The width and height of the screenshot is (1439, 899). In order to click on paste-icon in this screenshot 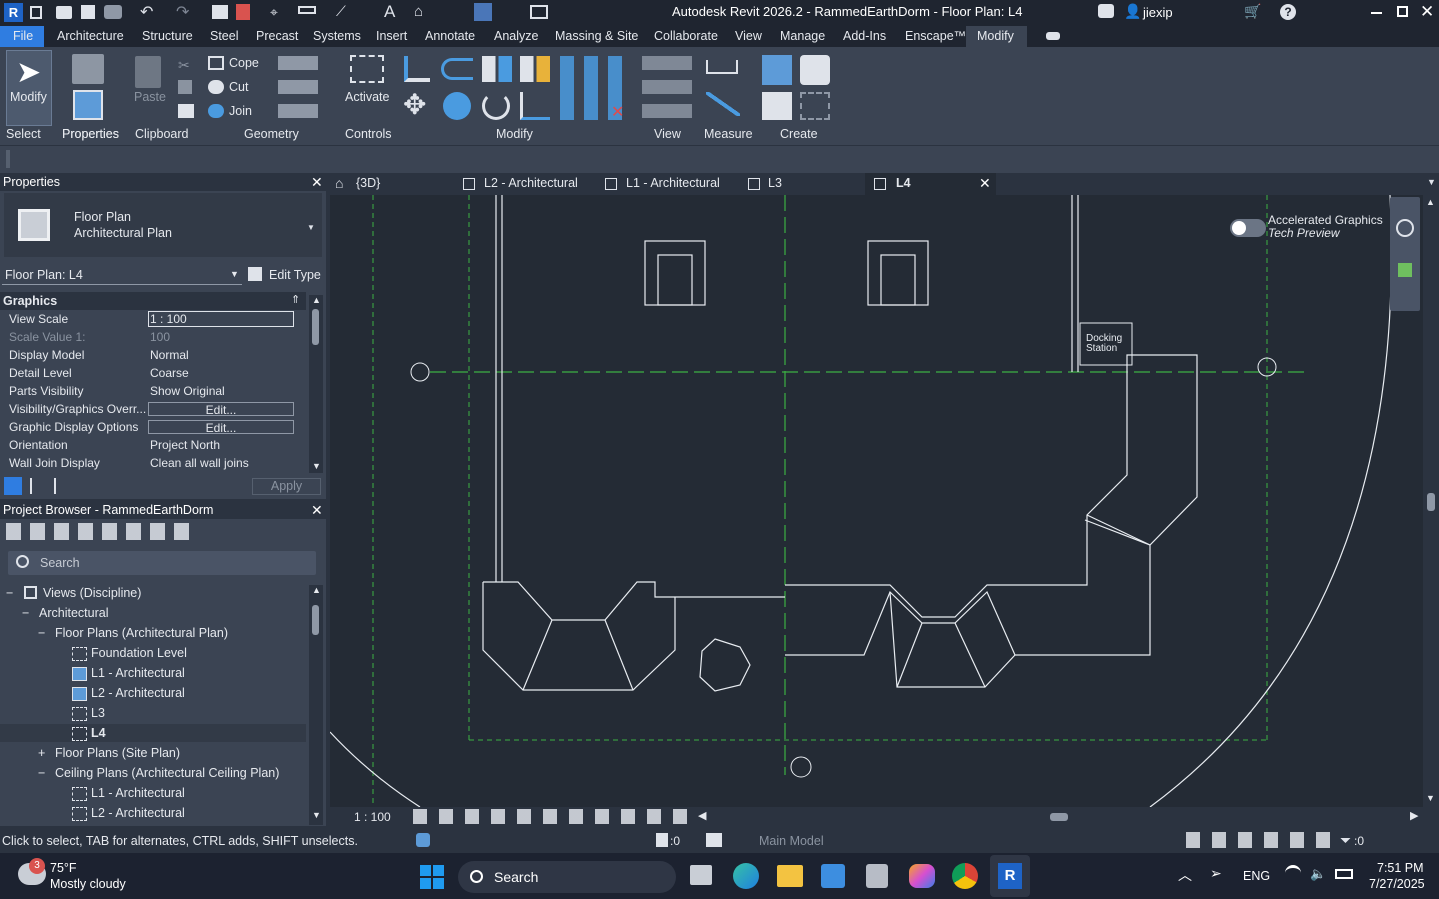, I will do `click(148, 72)`.